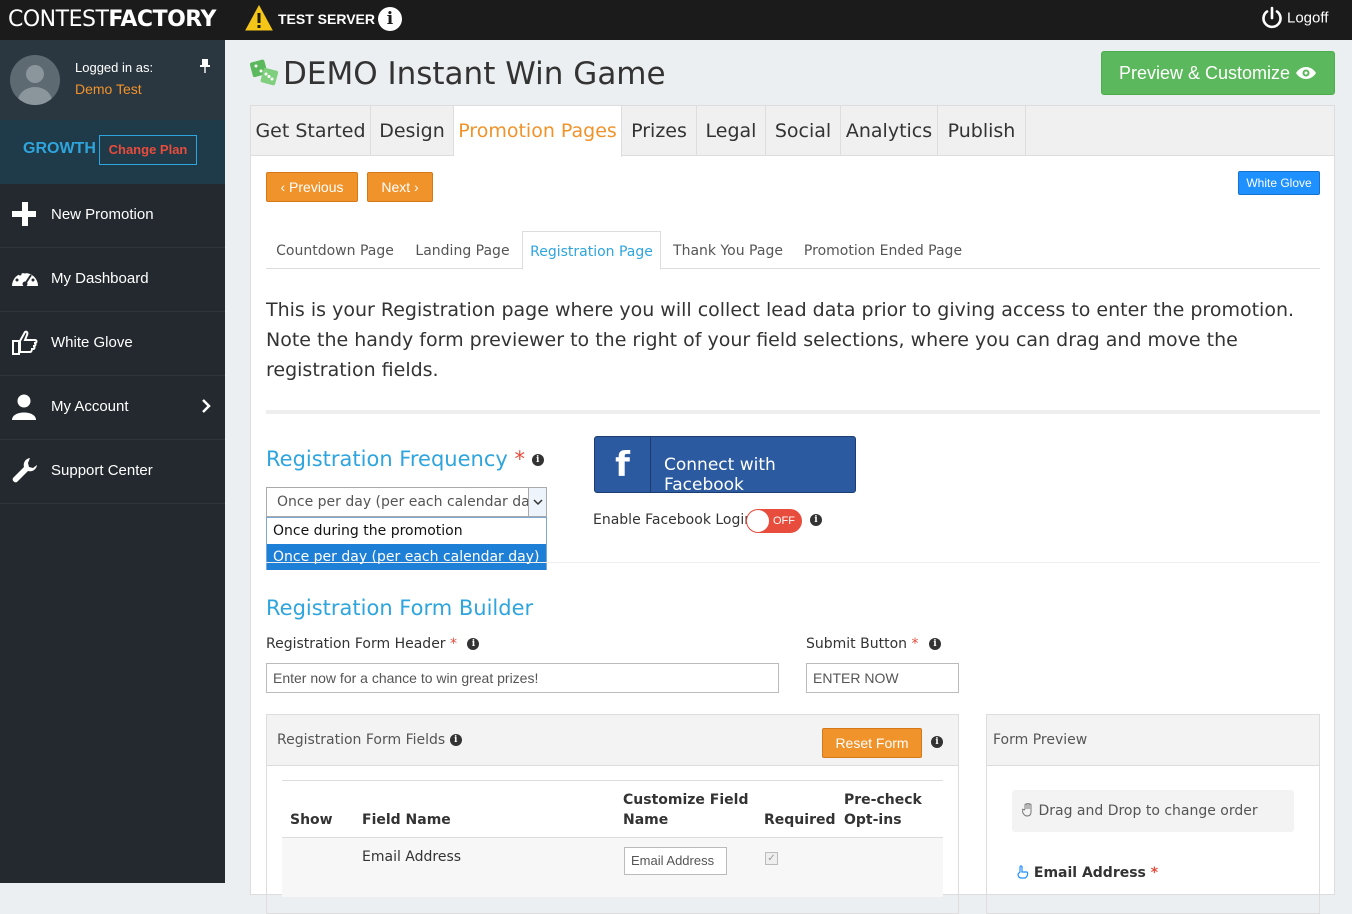 The width and height of the screenshot is (1352, 914). Describe the element at coordinates (405, 459) in the screenshot. I see `registration-frequency-title: Registration Frequency * i` at that location.